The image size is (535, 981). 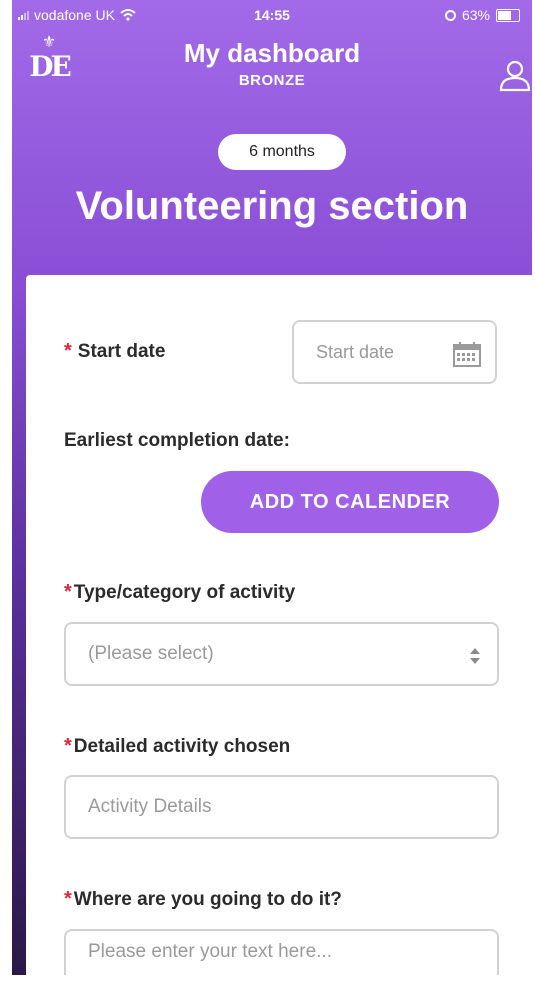 What do you see at coordinates (151, 653) in the screenshot?
I see `activity-type-selected: (Please select)` at bounding box center [151, 653].